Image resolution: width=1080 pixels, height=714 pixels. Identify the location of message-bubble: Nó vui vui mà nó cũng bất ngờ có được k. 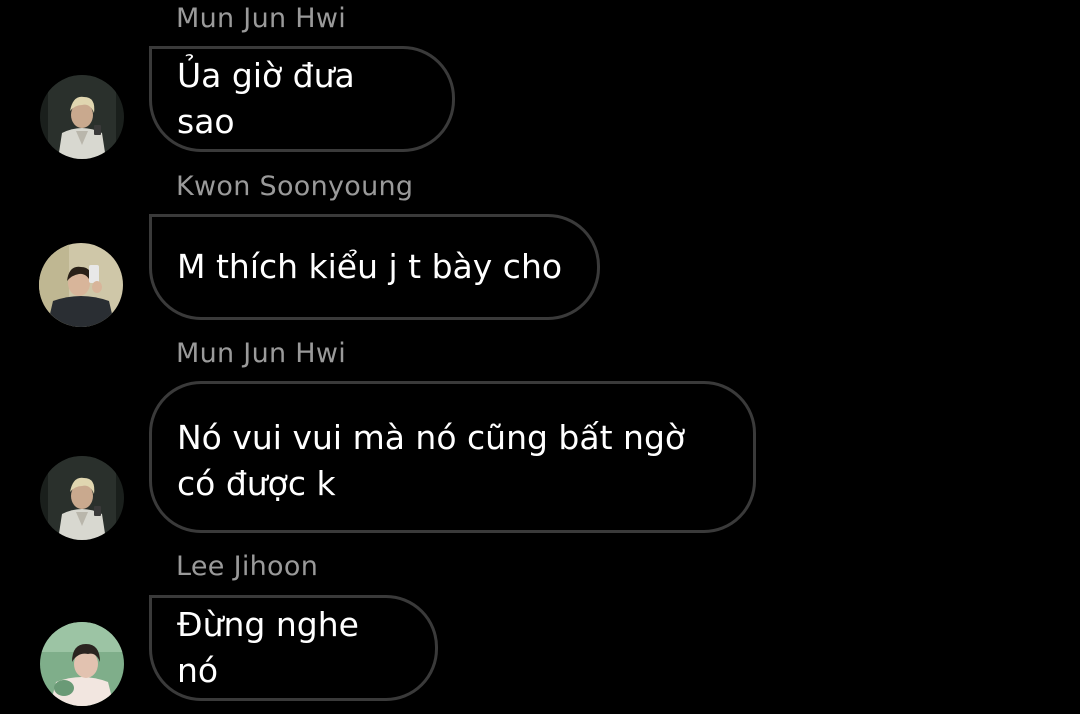
(452, 457).